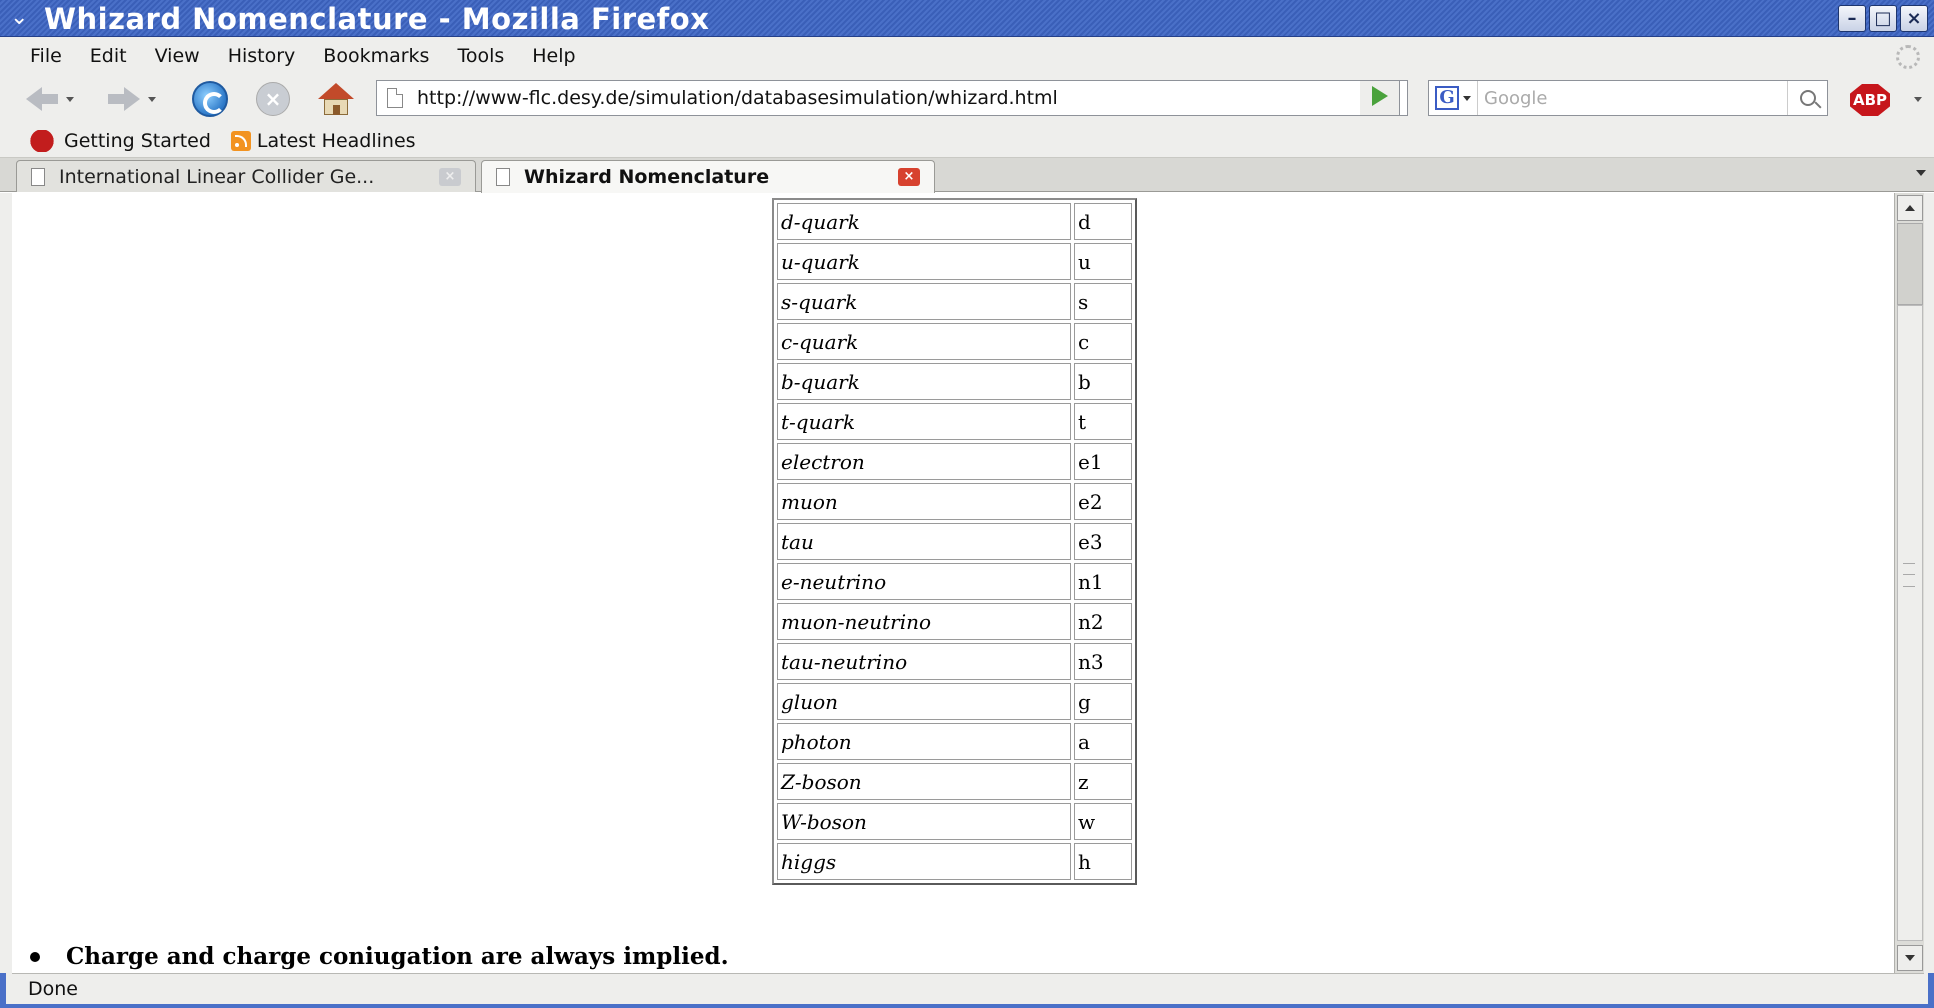 This screenshot has width=1934, height=1008. Describe the element at coordinates (45, 141) in the screenshot. I see `firefox-icon` at that location.